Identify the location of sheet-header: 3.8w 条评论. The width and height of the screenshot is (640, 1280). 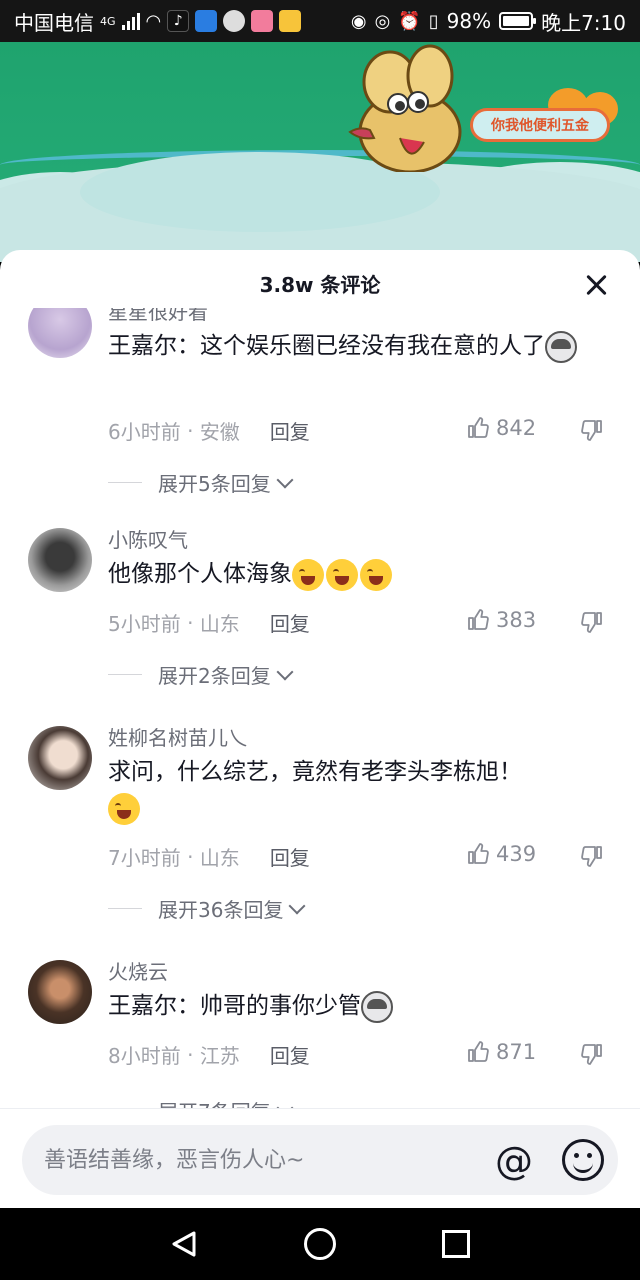
(320, 283).